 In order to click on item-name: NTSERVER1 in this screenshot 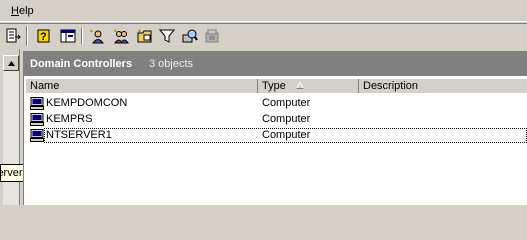, I will do `click(79, 135)`.